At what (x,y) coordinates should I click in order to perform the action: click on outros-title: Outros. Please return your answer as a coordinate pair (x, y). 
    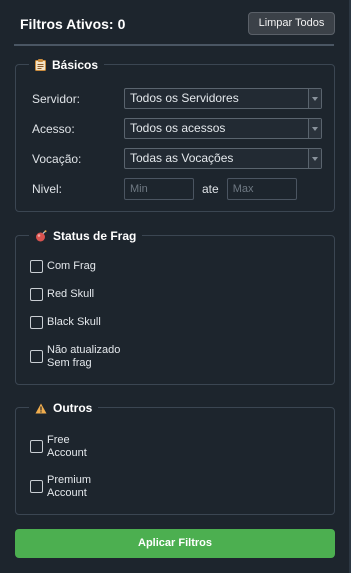
    Looking at the image, I should click on (73, 408).